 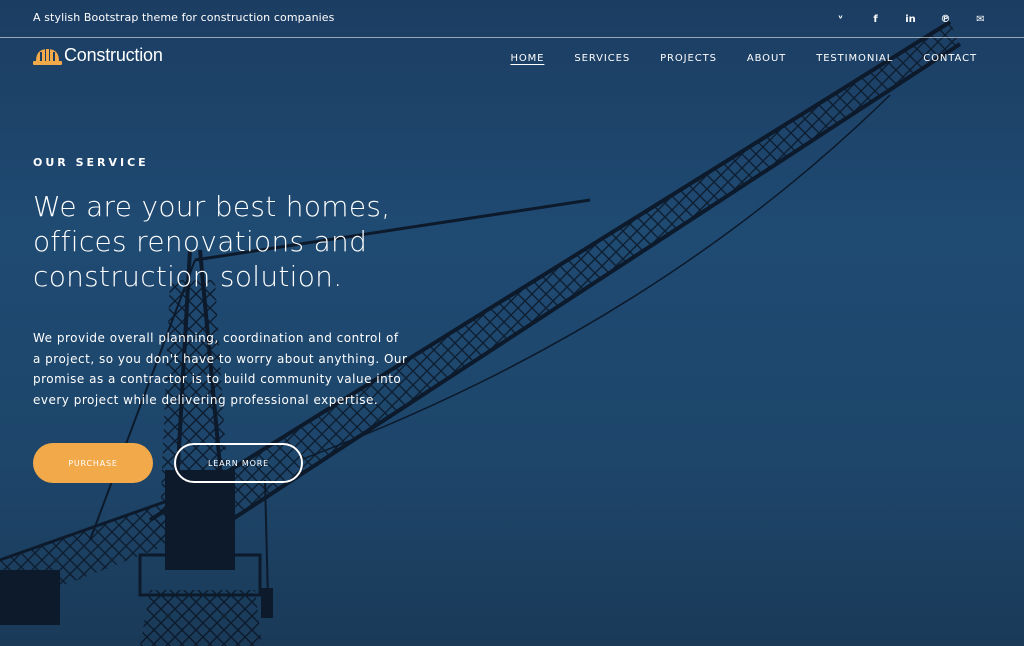 What do you see at coordinates (945, 19) in the screenshot?
I see `pinterest-icon: ℗` at bounding box center [945, 19].